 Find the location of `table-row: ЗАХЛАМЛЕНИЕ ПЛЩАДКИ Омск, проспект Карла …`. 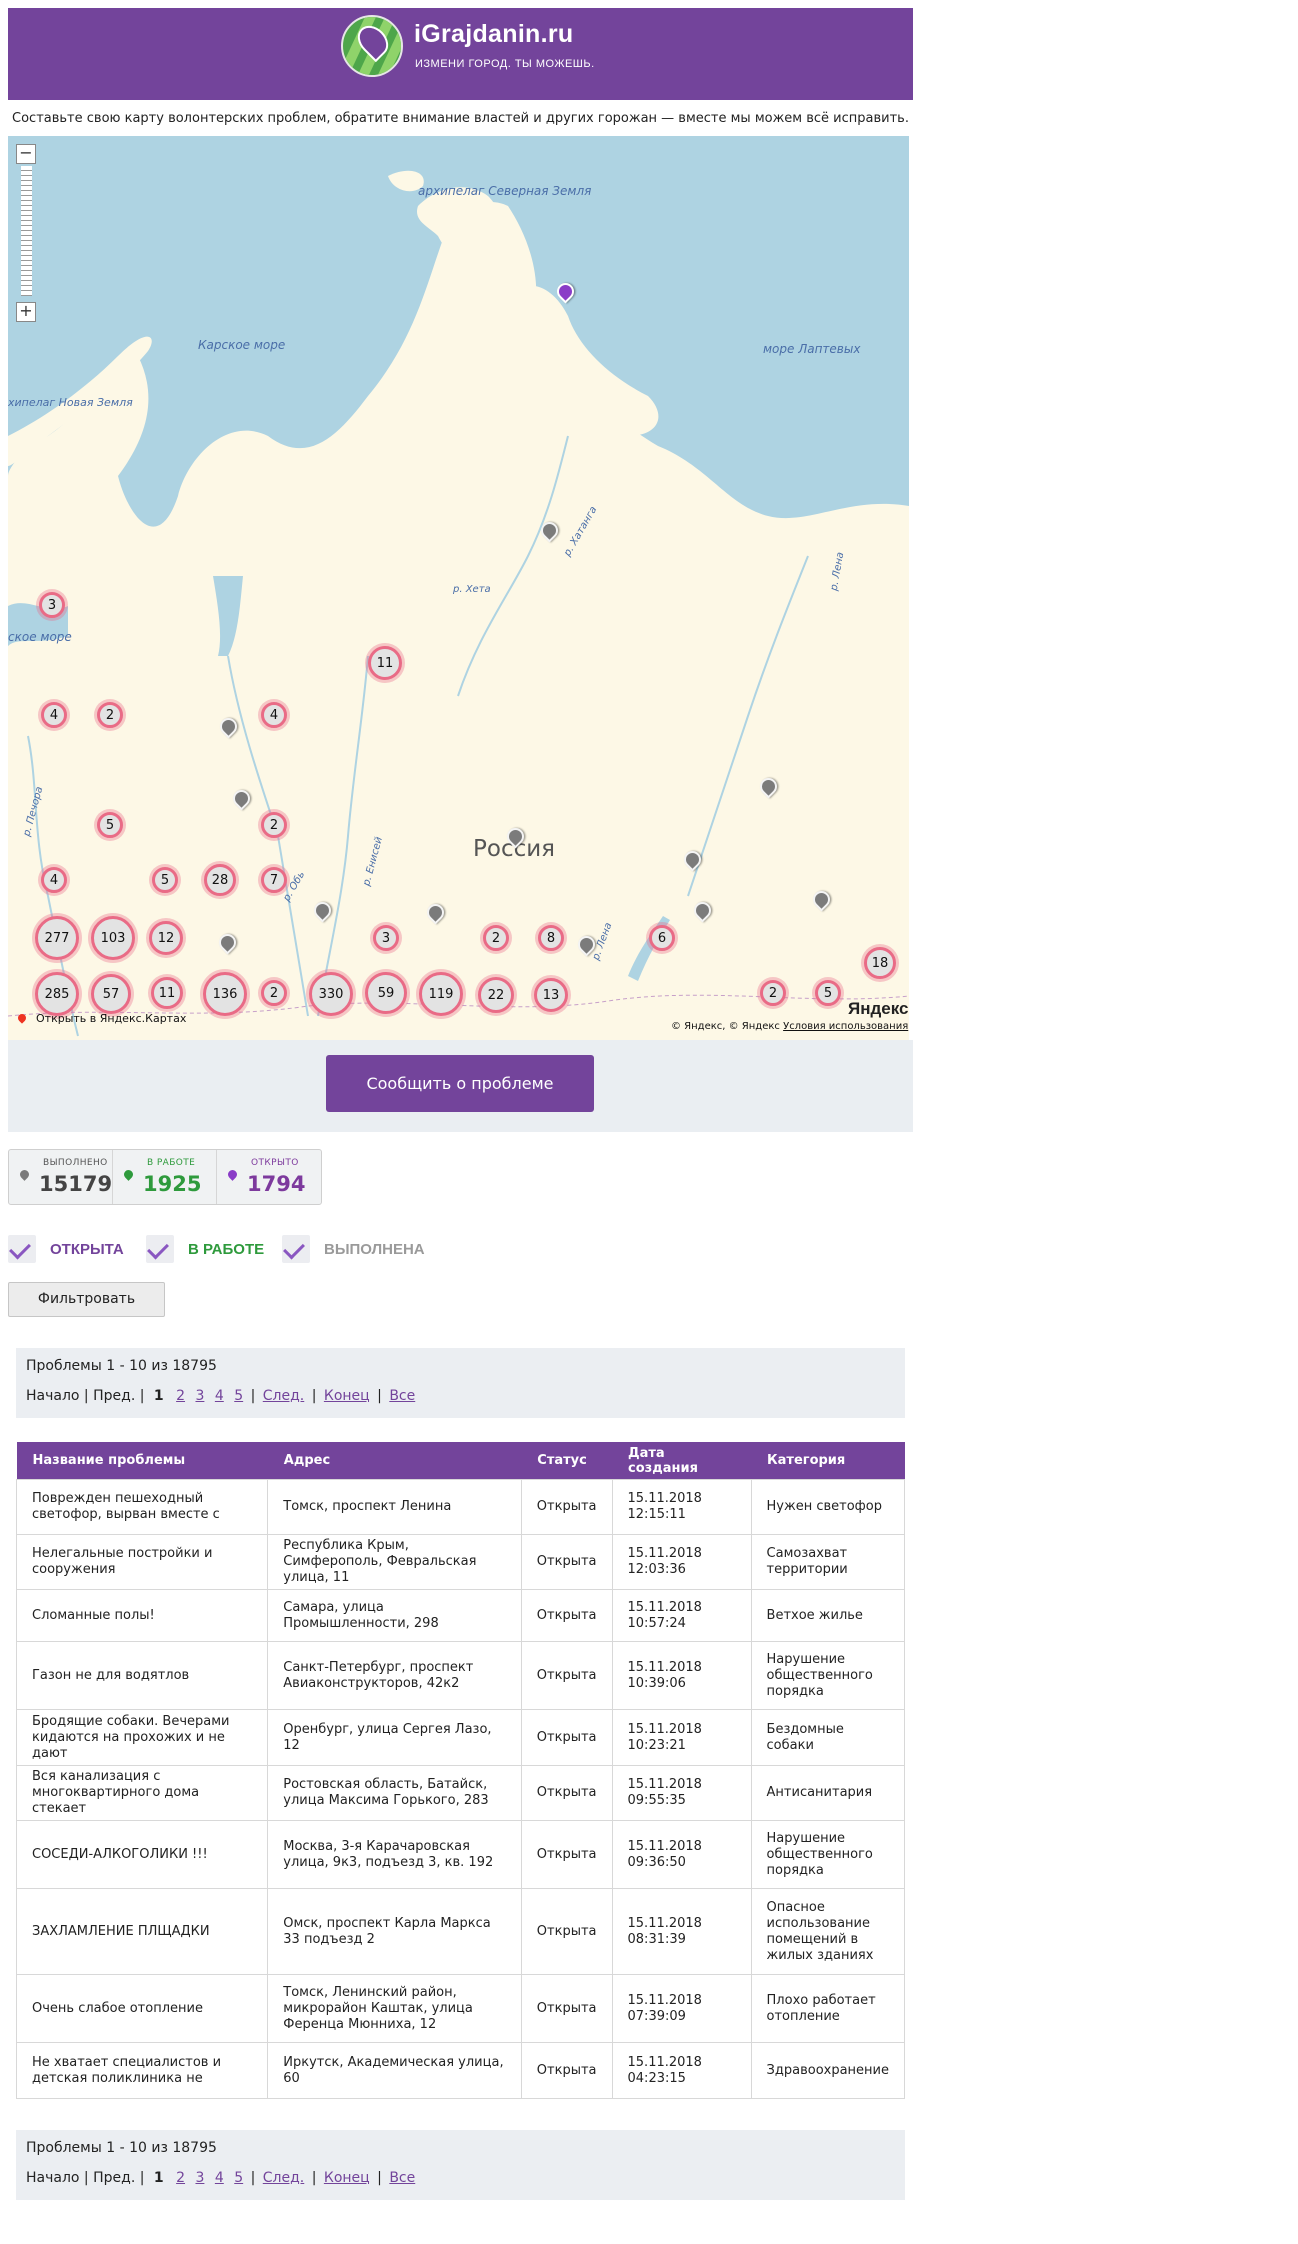

table-row: ЗАХЛАМЛЕНИЕ ПЛЩАДКИ Омск, проспект Карла … is located at coordinates (460, 1931).